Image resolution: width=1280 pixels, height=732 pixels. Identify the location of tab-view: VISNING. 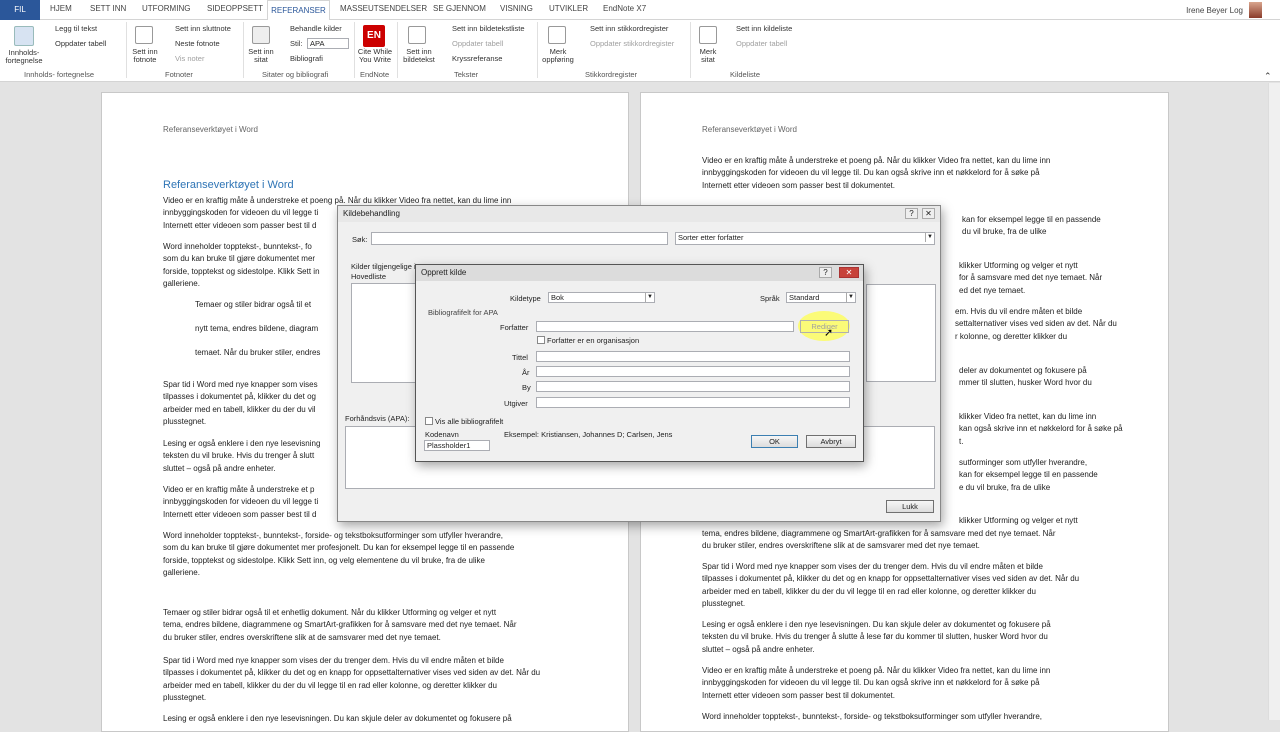
(516, 8).